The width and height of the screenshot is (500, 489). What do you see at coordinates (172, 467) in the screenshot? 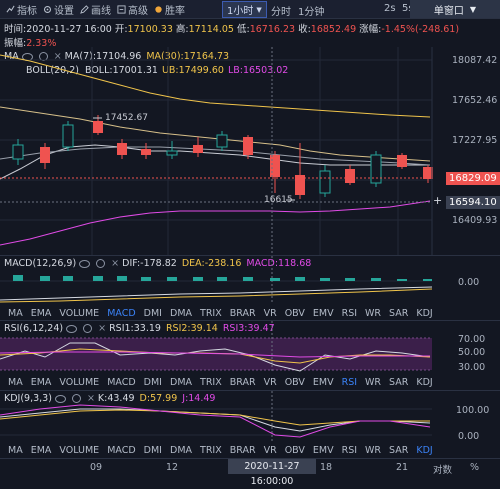
I see `x-axis-label: 12` at bounding box center [172, 467].